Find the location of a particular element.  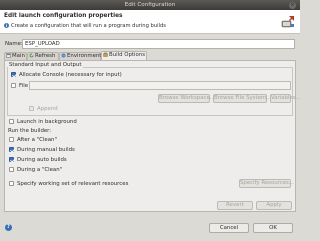

append-label: Append is located at coordinates (47, 109).